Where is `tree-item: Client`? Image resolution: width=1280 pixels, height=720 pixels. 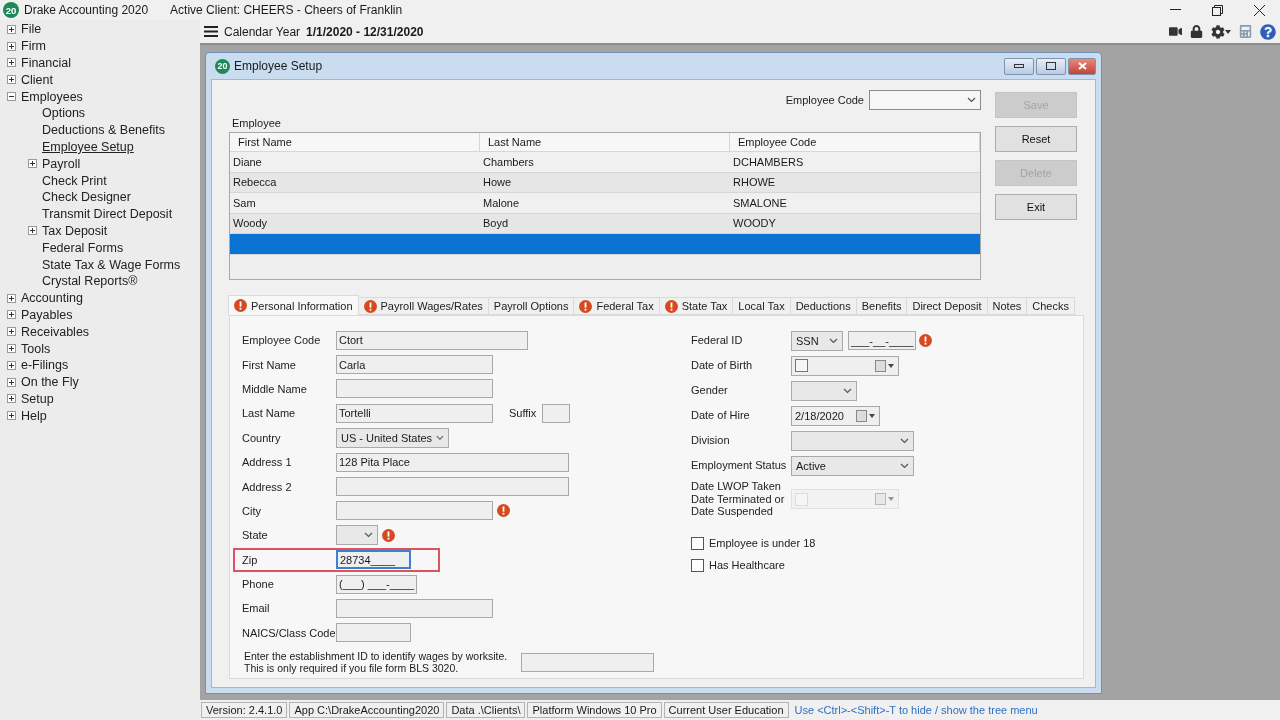
tree-item: Client is located at coordinates (37, 79).